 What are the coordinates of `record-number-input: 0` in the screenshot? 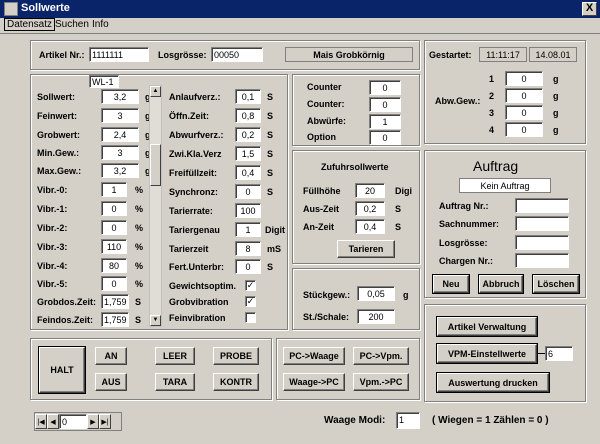 It's located at (73, 421).